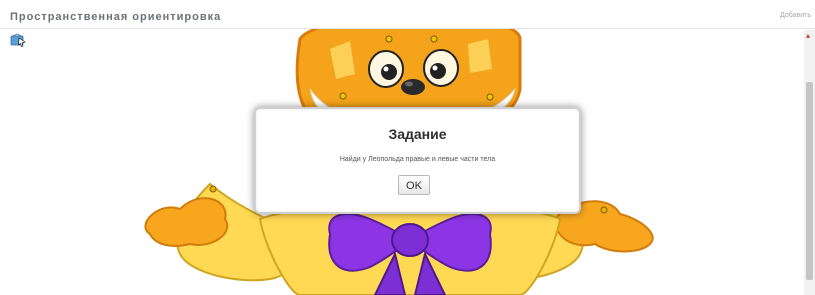  What do you see at coordinates (809, 181) in the screenshot?
I see `scroll-thumb` at bounding box center [809, 181].